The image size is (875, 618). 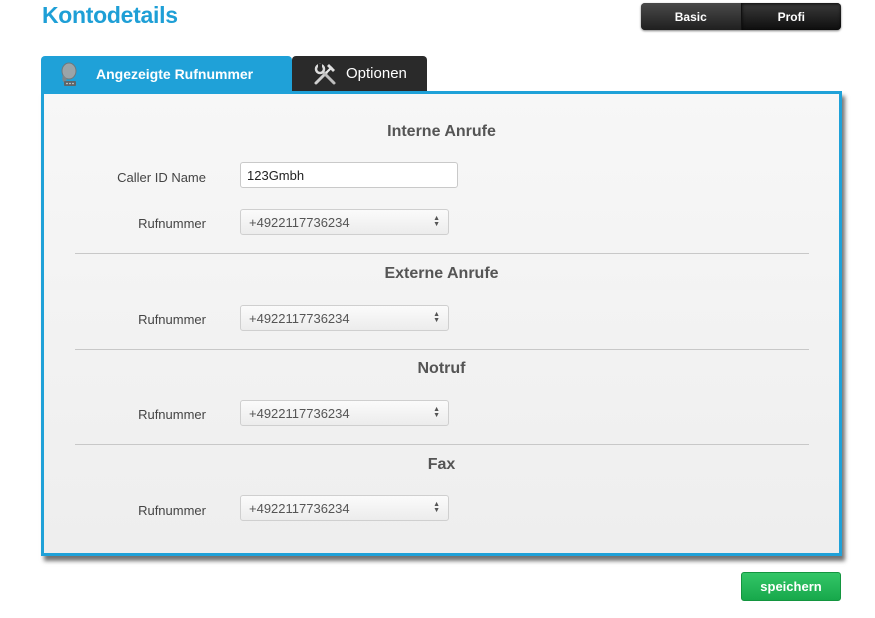 I want to click on external-number-value: +4922117736234, so click(x=299, y=318).